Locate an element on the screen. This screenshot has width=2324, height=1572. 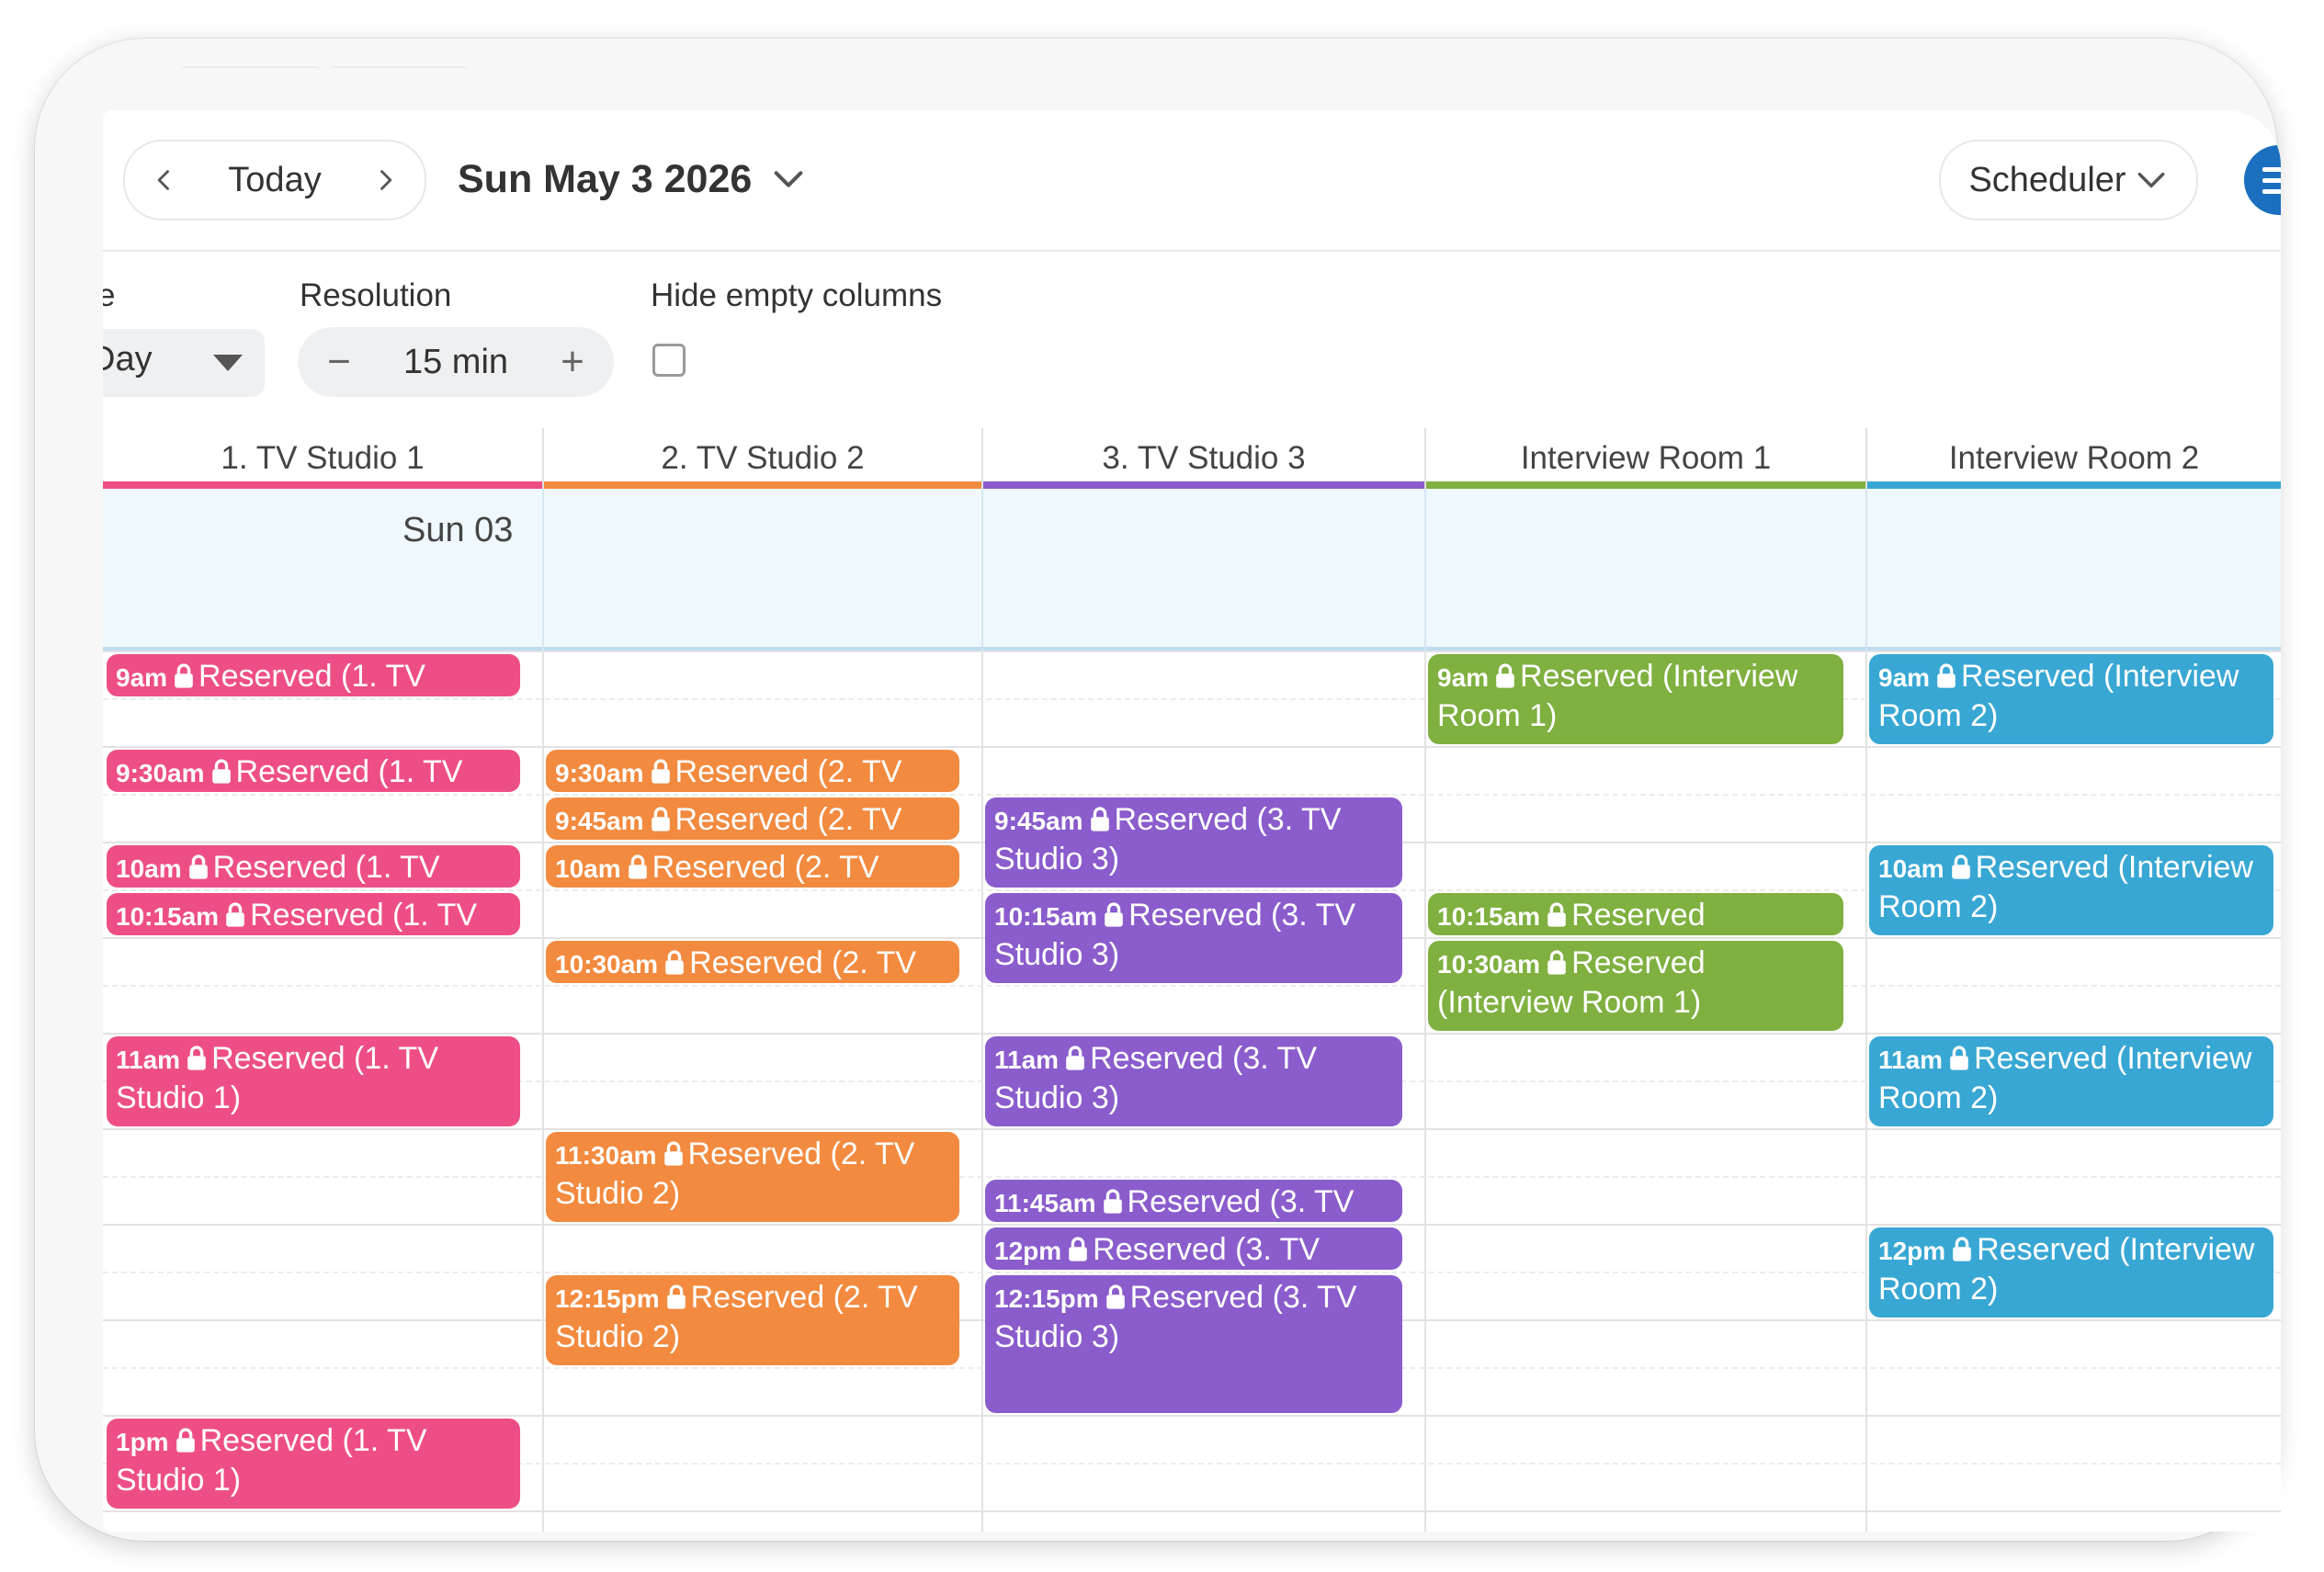
event-block: 1pm Reserved (1. TV Studio 1) is located at coordinates (313, 1464).